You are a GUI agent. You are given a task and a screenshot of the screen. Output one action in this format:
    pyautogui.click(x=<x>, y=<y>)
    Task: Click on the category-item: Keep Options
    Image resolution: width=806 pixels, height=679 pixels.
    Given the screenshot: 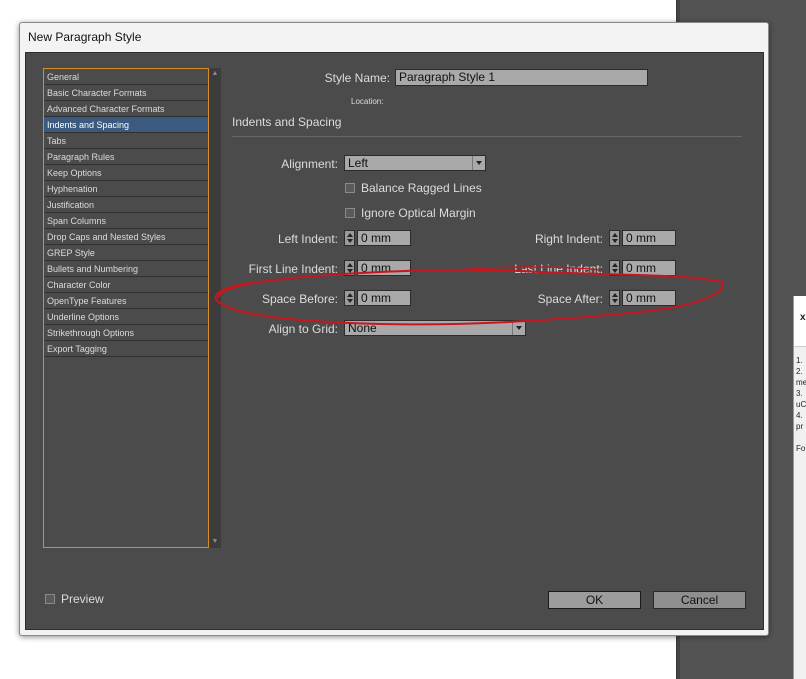 What is the action you would take?
    pyautogui.click(x=126, y=173)
    